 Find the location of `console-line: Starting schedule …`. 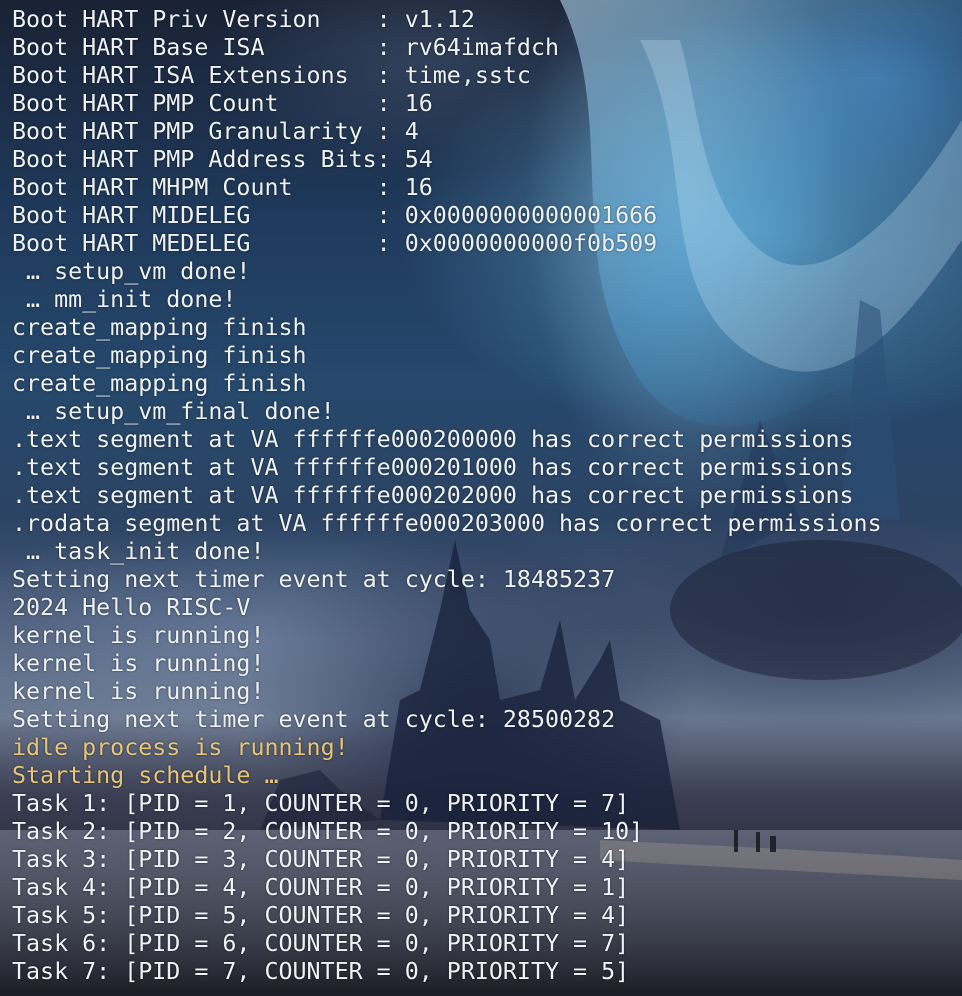

console-line: Starting schedule … is located at coordinates (145, 775).